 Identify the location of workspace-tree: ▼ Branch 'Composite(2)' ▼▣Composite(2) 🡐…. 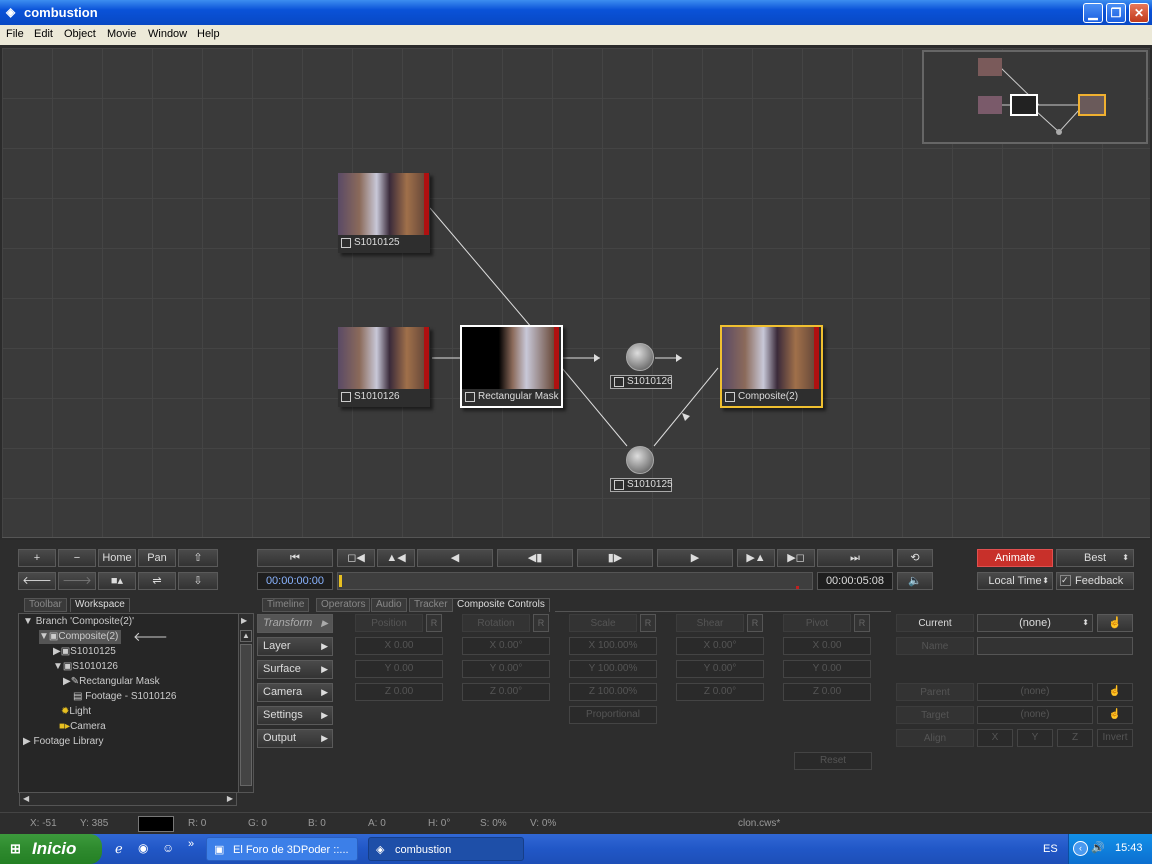
(136, 709).